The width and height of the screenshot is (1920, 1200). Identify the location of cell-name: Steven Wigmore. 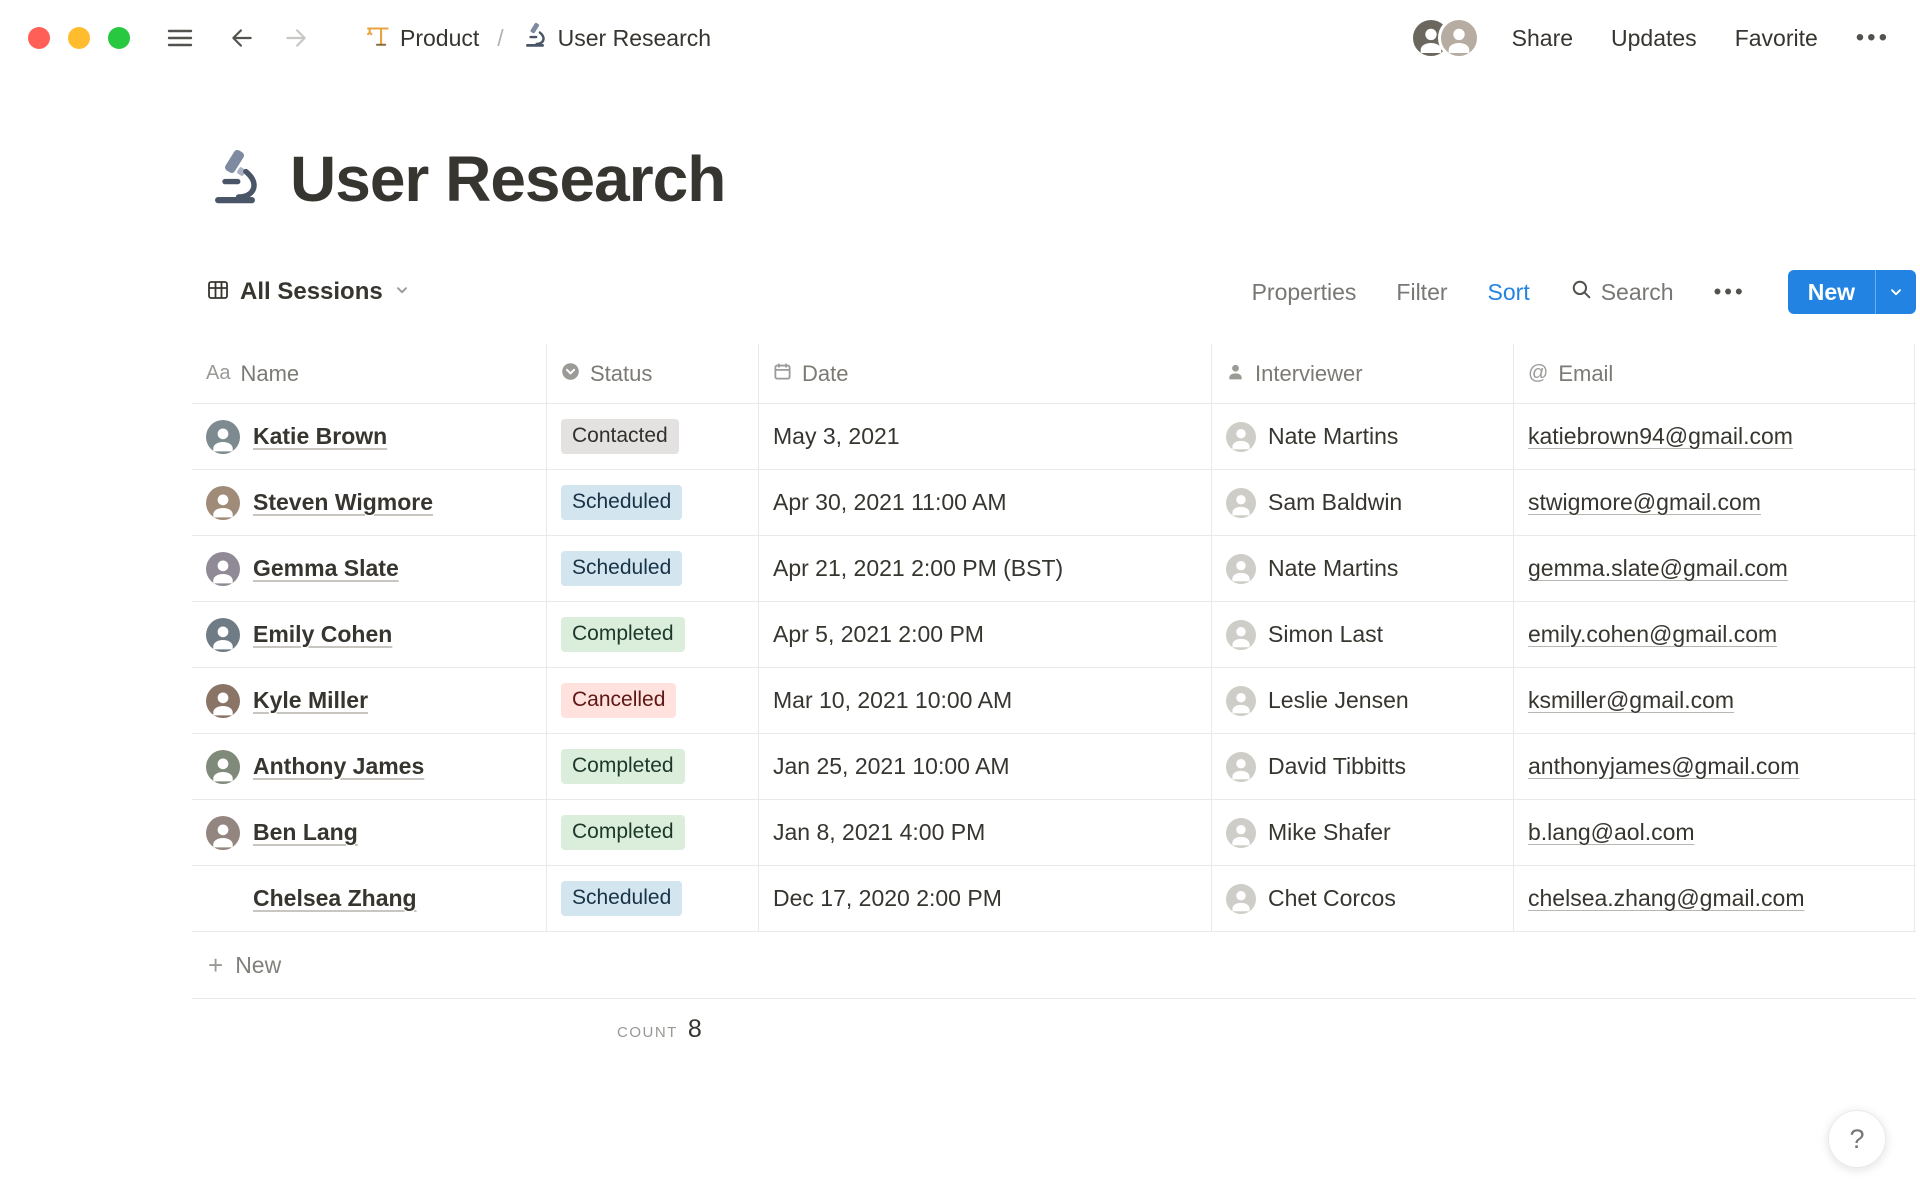
(369, 502).